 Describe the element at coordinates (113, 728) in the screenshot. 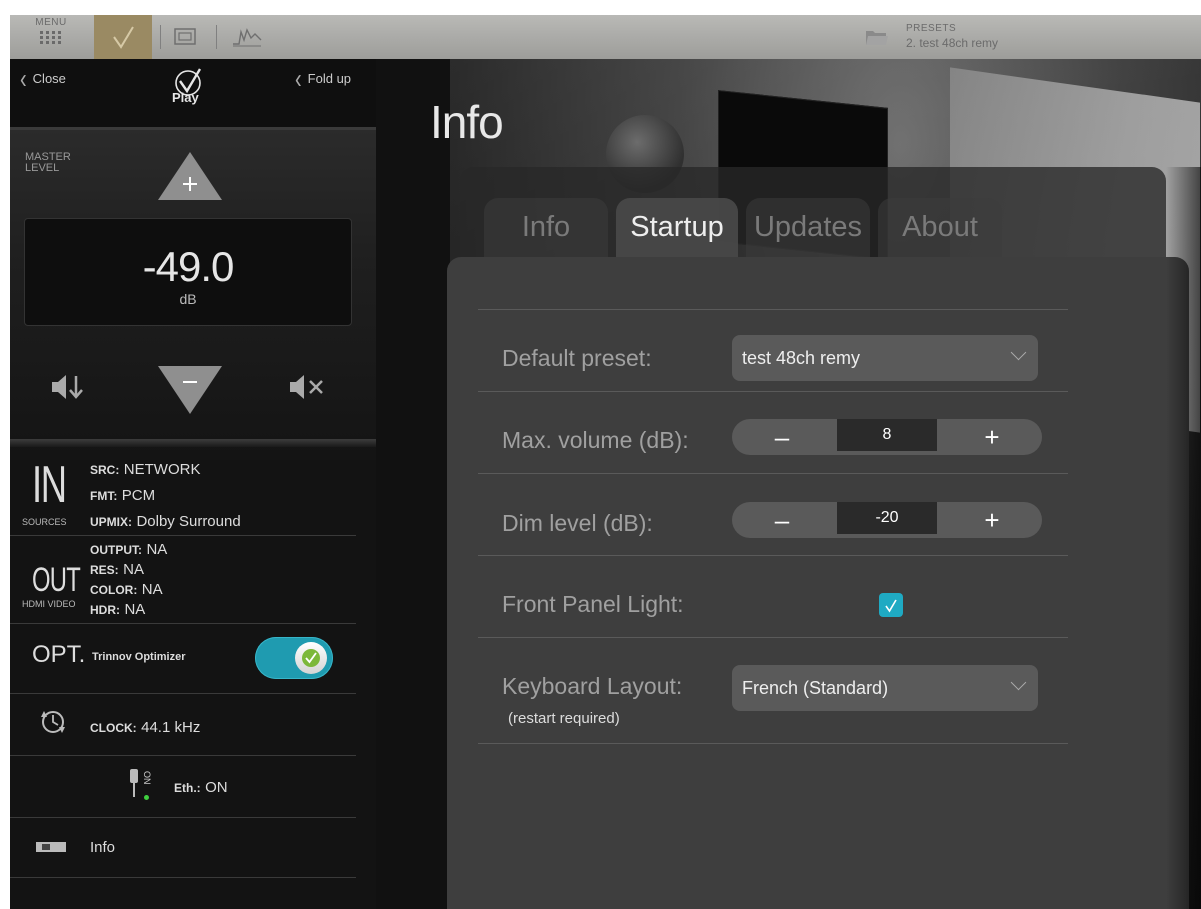

I see `clock-key: CLOCK:` at that location.